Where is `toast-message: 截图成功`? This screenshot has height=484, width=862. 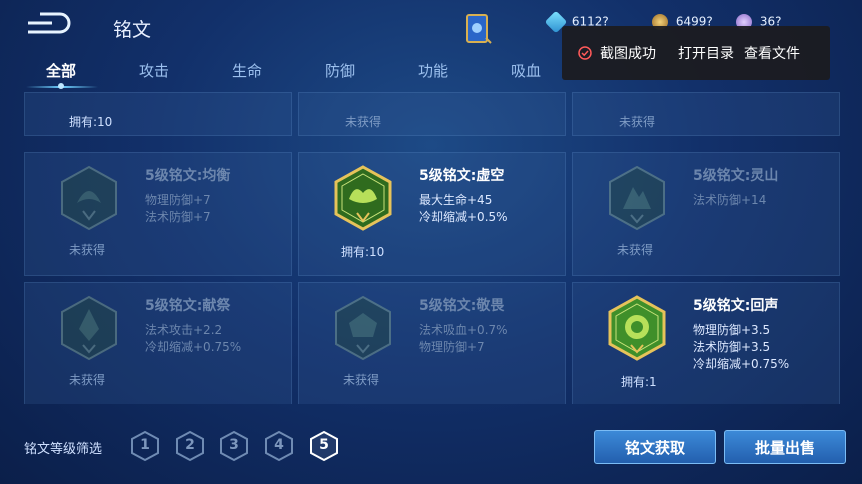
toast-message: 截图成功 is located at coordinates (628, 54).